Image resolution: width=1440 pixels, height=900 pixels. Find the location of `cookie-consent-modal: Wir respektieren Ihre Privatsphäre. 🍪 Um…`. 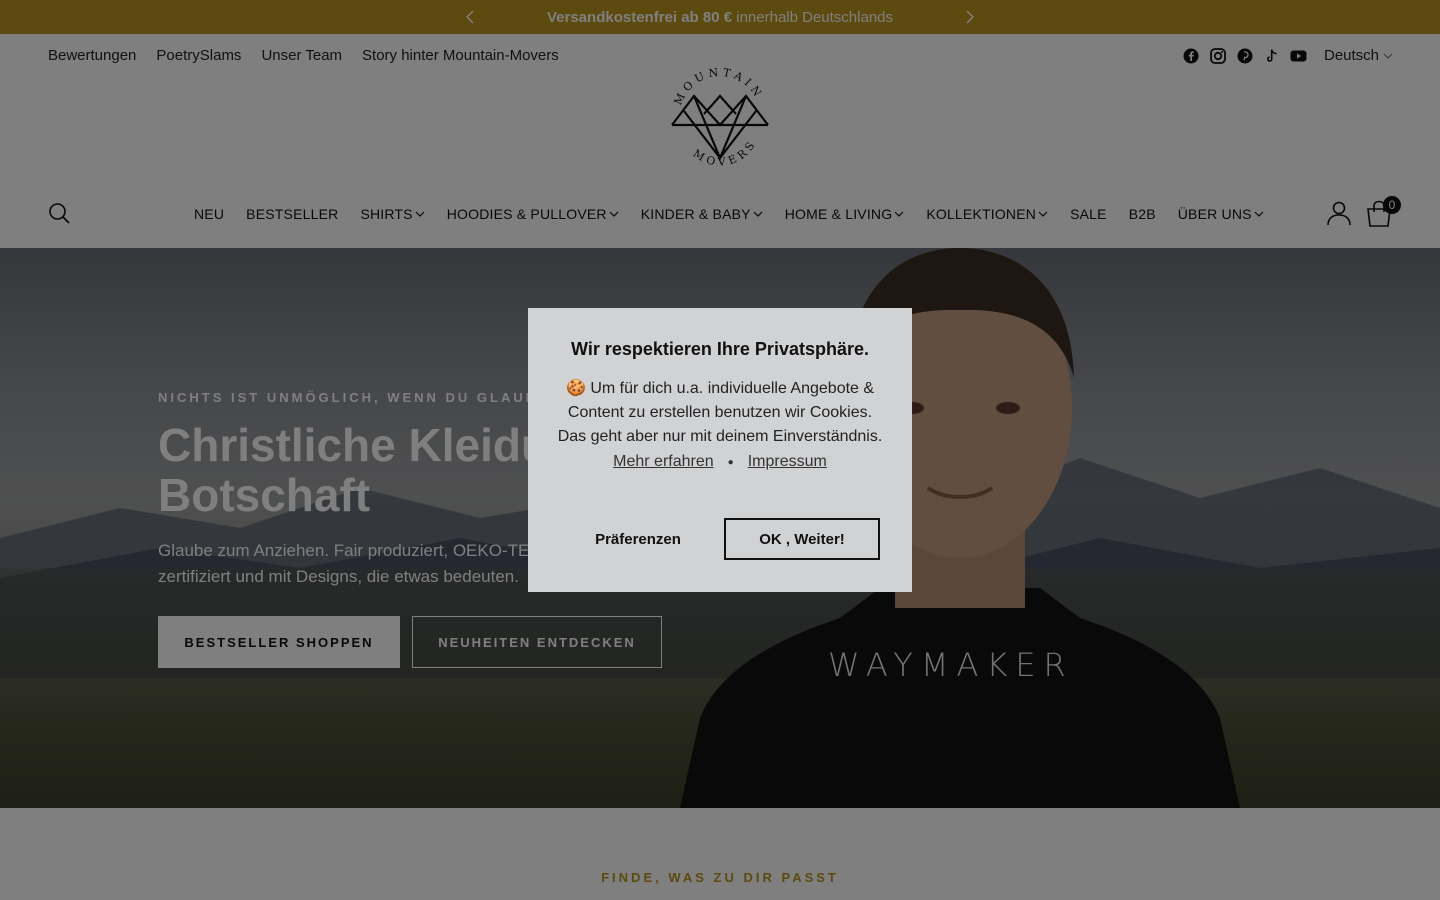

cookie-consent-modal: Wir respektieren Ihre Privatsphäre. 🍪 Um… is located at coordinates (720, 450).